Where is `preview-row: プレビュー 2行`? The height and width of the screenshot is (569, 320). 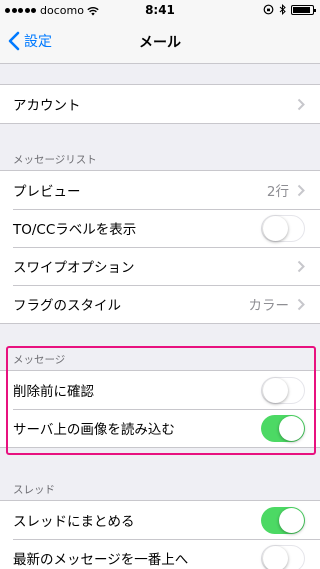 preview-row: プレビュー 2行 is located at coordinates (160, 190).